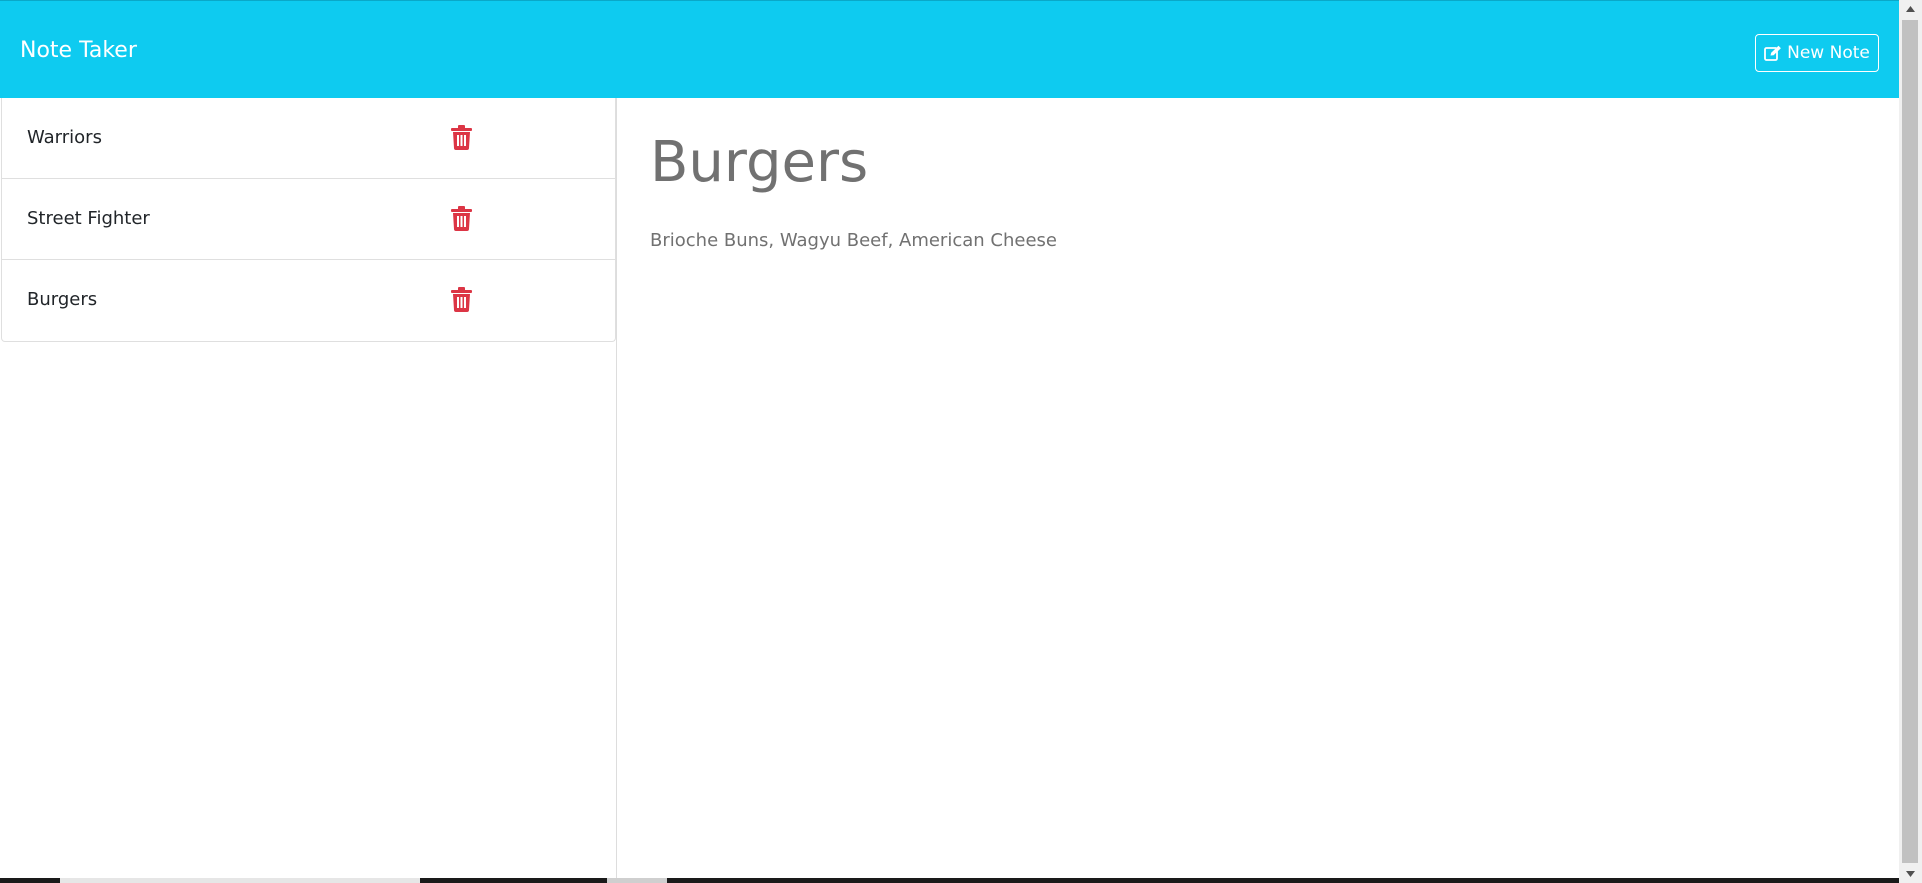  I want to click on list-item-street-fighter: Street Fighter, so click(308, 219).